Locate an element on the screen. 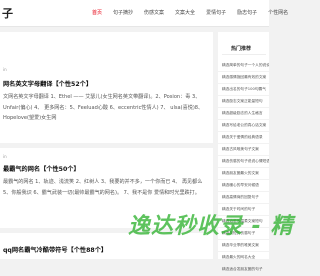  watermark: 逸达秒收录 - 精 is located at coordinates (211, 226).